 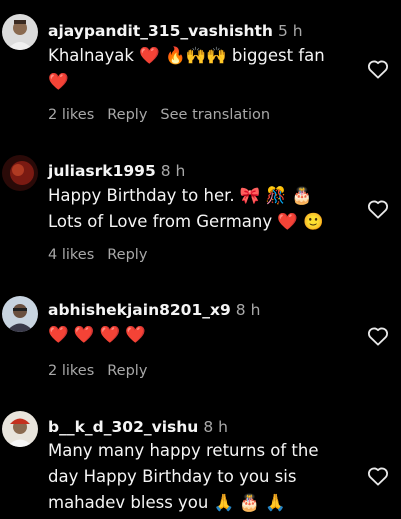 I want to click on timestamp: 5 h, so click(x=290, y=31).